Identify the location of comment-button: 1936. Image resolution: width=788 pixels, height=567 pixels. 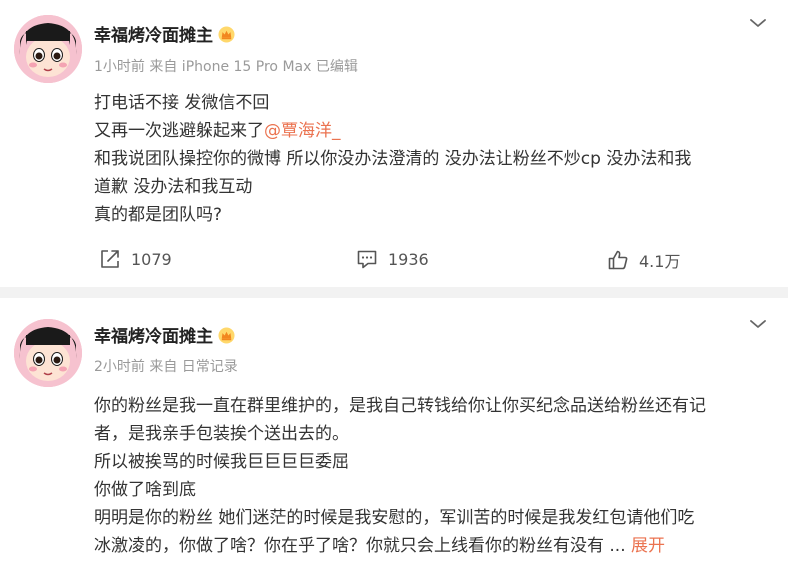
(392, 259).